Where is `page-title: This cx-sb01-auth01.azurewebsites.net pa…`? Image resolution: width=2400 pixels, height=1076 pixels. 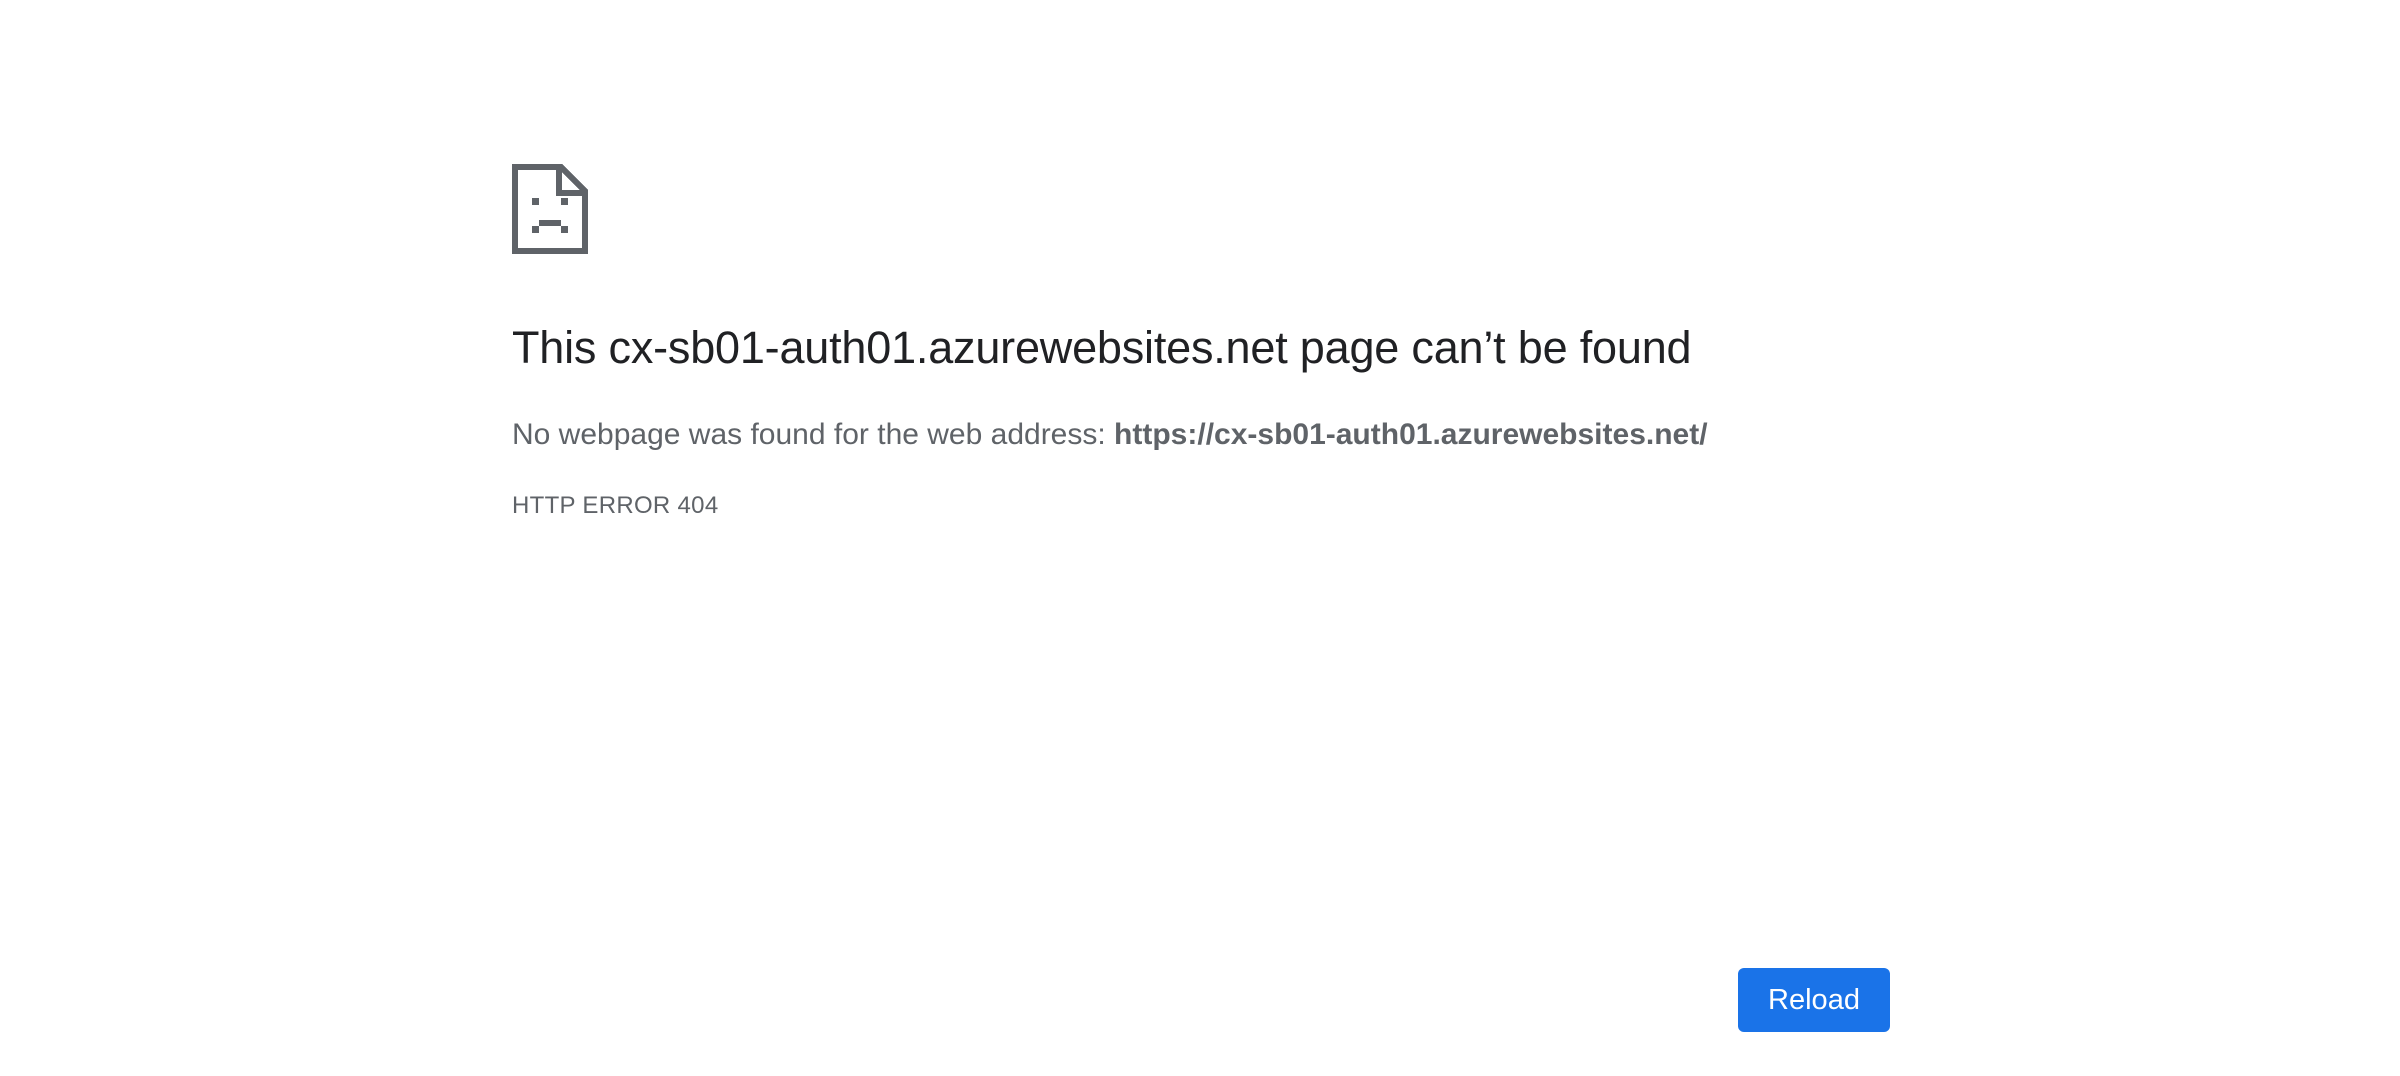
page-title: This cx-sb01-auth01.azurewebsites.net pa… is located at coordinates (1102, 347).